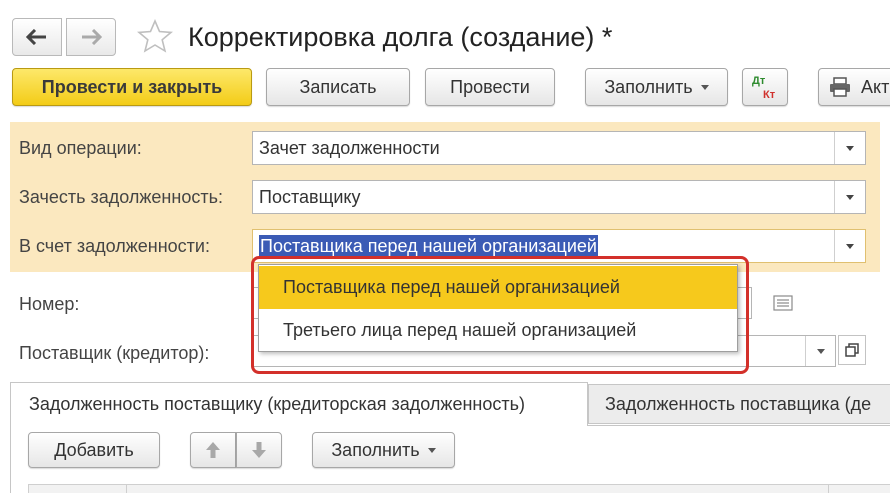 The height and width of the screenshot is (493, 890). I want to click on arrow-down-icon, so click(259, 450).